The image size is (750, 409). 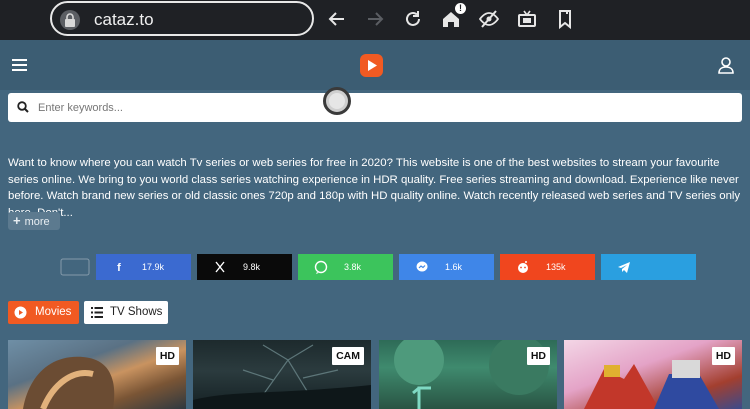 I want to click on svg-text: f, so click(x=119, y=268).